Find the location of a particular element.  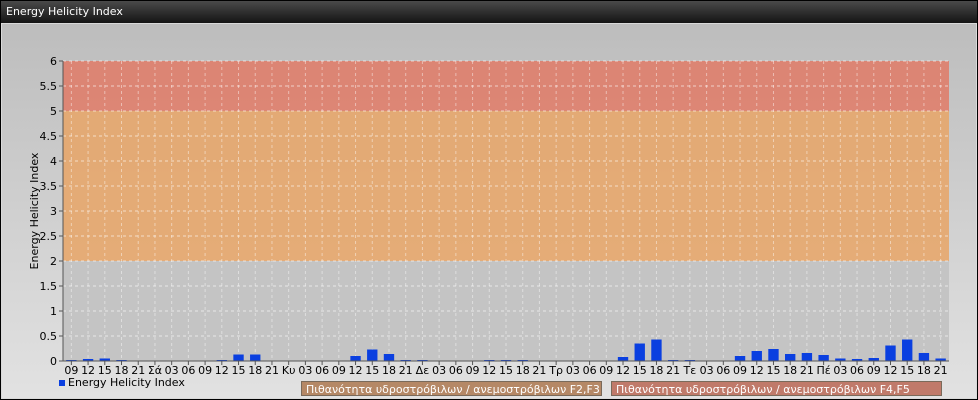

x-tick-label: Κυ is located at coordinates (289, 370).